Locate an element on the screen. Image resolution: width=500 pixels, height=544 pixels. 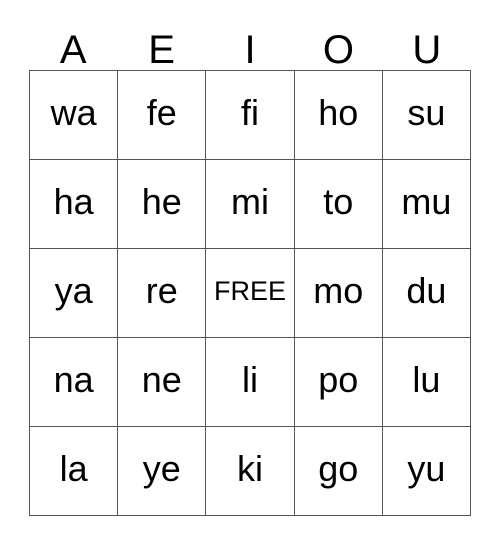
bingo-cell: mi is located at coordinates (250, 204).